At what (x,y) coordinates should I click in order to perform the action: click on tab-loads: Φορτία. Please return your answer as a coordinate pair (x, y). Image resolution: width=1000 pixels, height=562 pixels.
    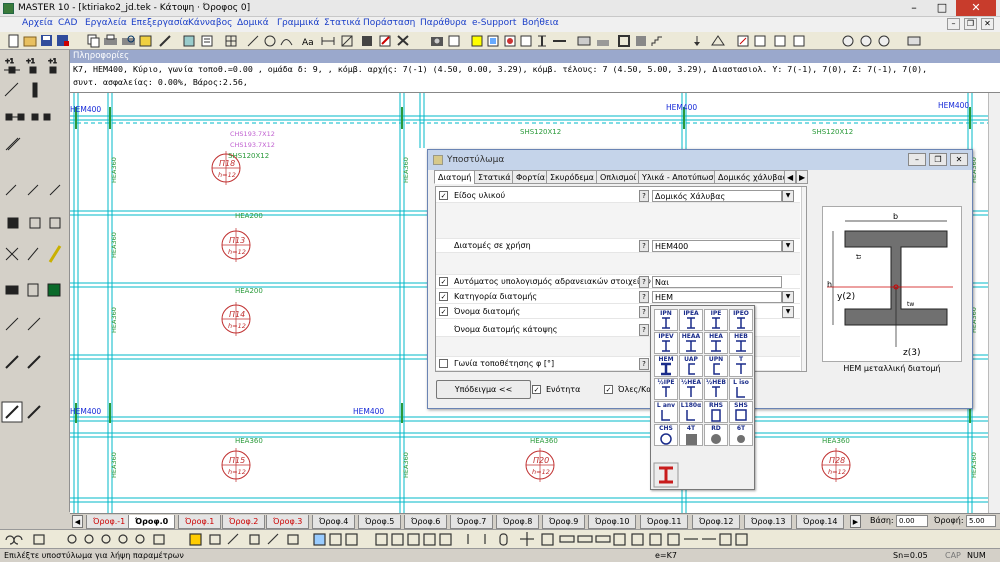
    Looking at the image, I should click on (531, 177).